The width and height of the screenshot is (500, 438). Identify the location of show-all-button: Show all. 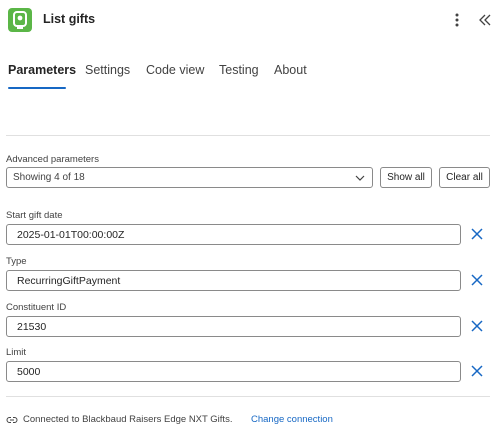
(406, 177).